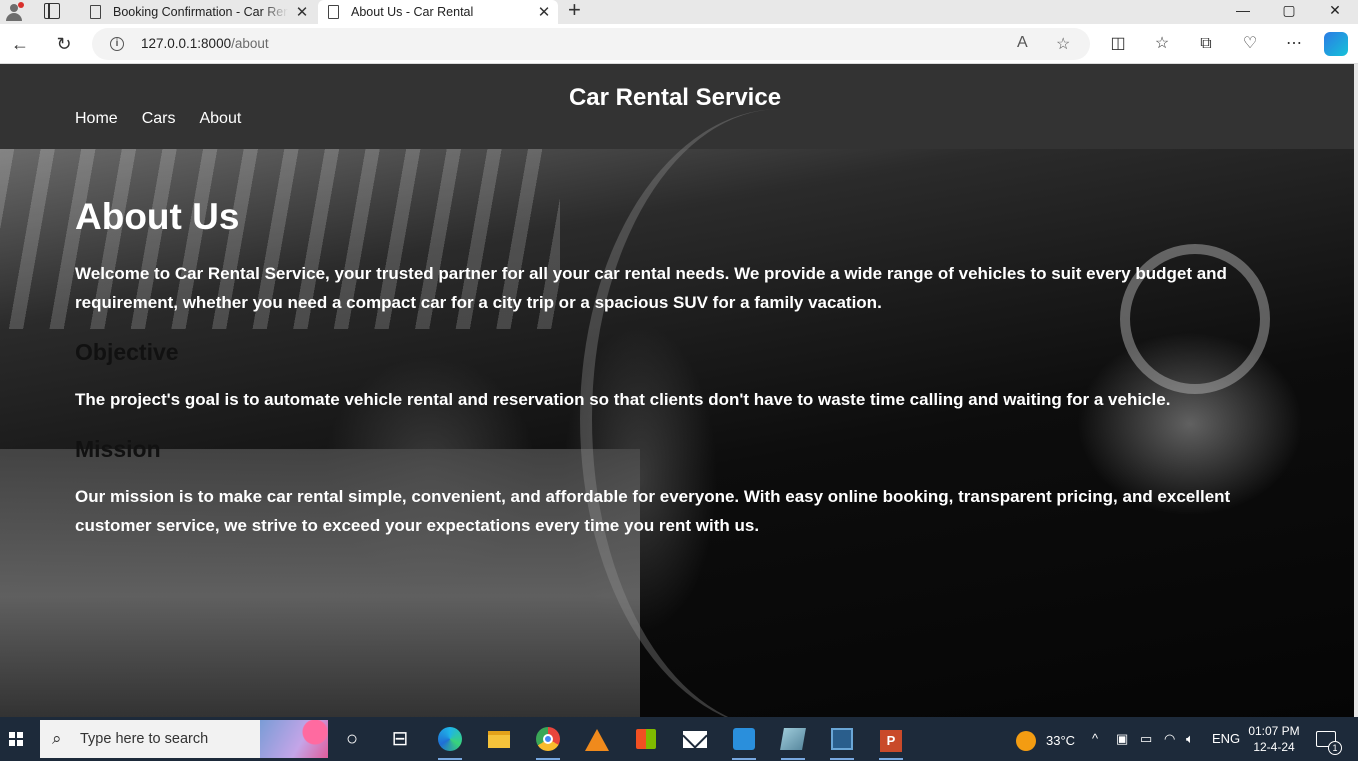 The width and height of the screenshot is (1358, 761). Describe the element at coordinates (574, 10) in the screenshot. I see `new-tab-button: +` at that location.